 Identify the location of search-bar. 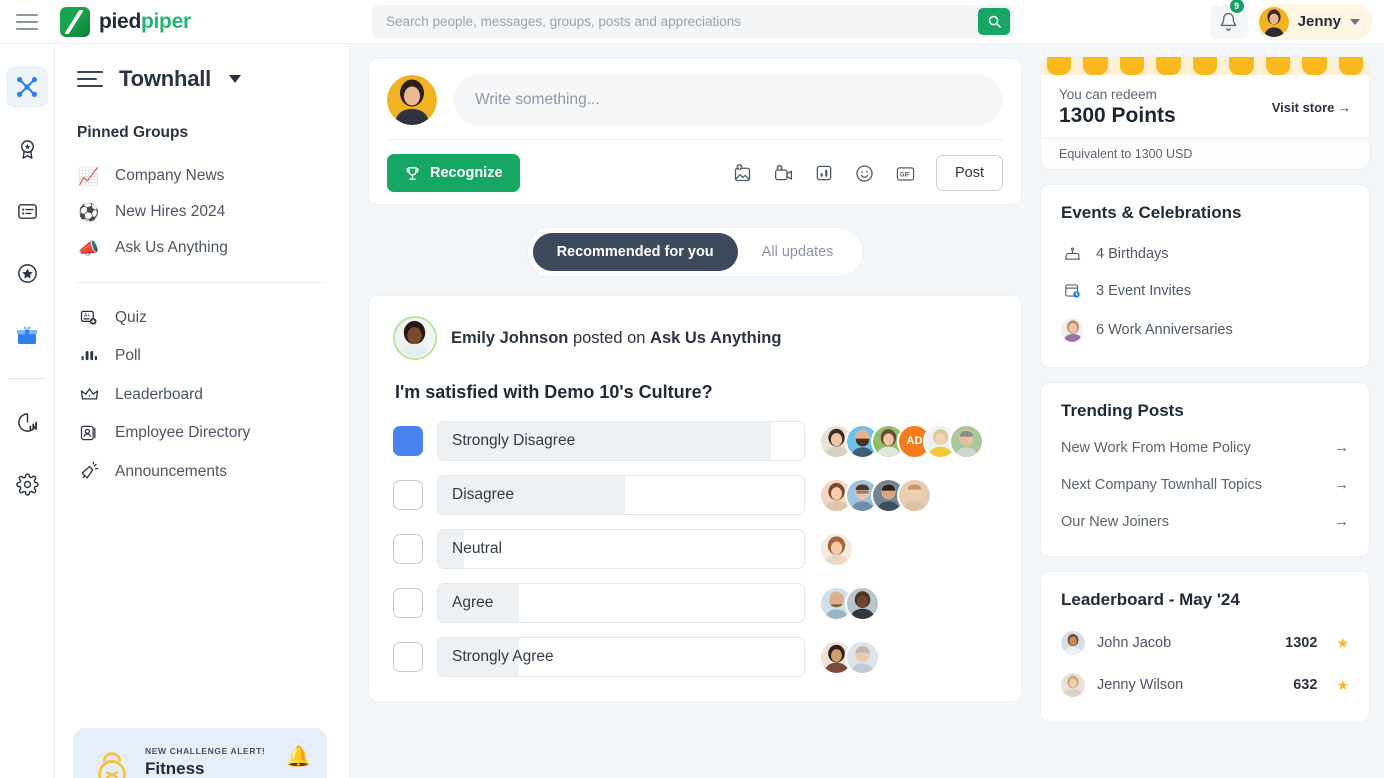
(693, 21).